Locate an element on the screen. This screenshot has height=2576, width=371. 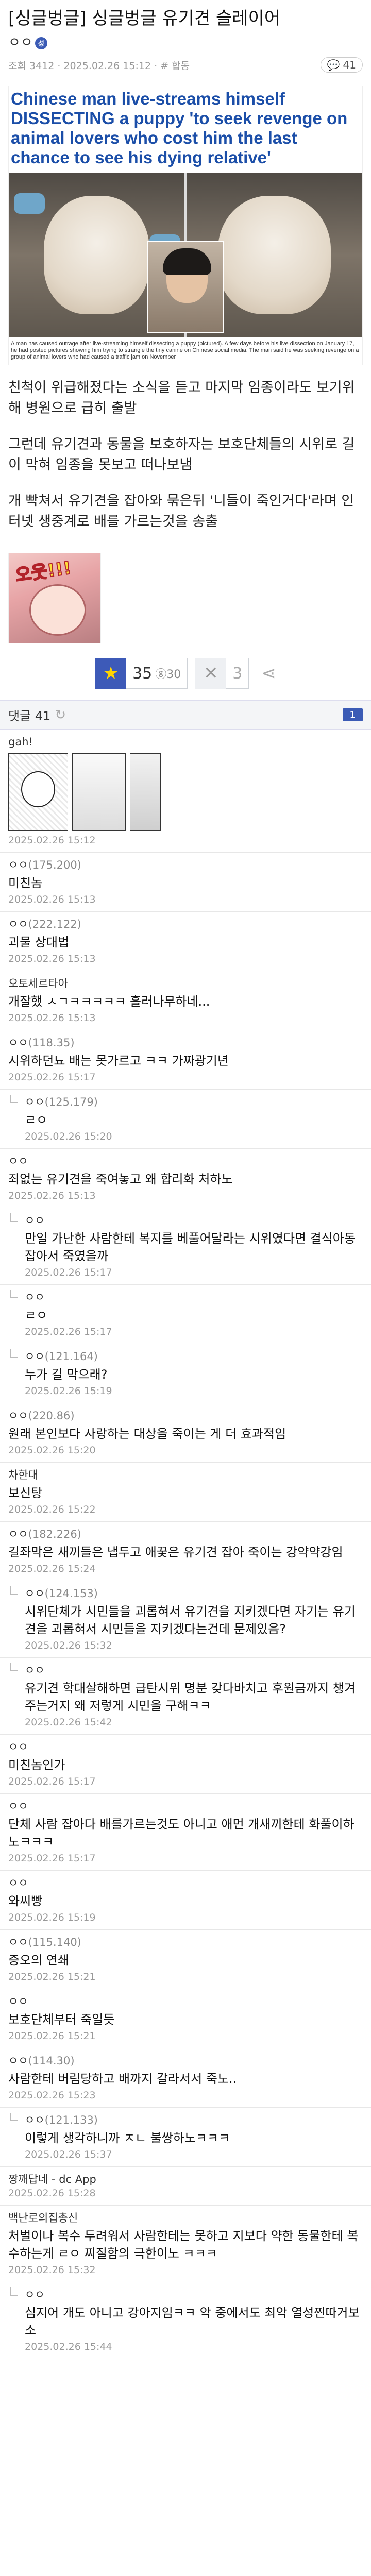
comment-body: 이렇게 생각하니까 ㅈㄴ 불쌍하노ㅋㅋㅋ is located at coordinates (127, 2138).